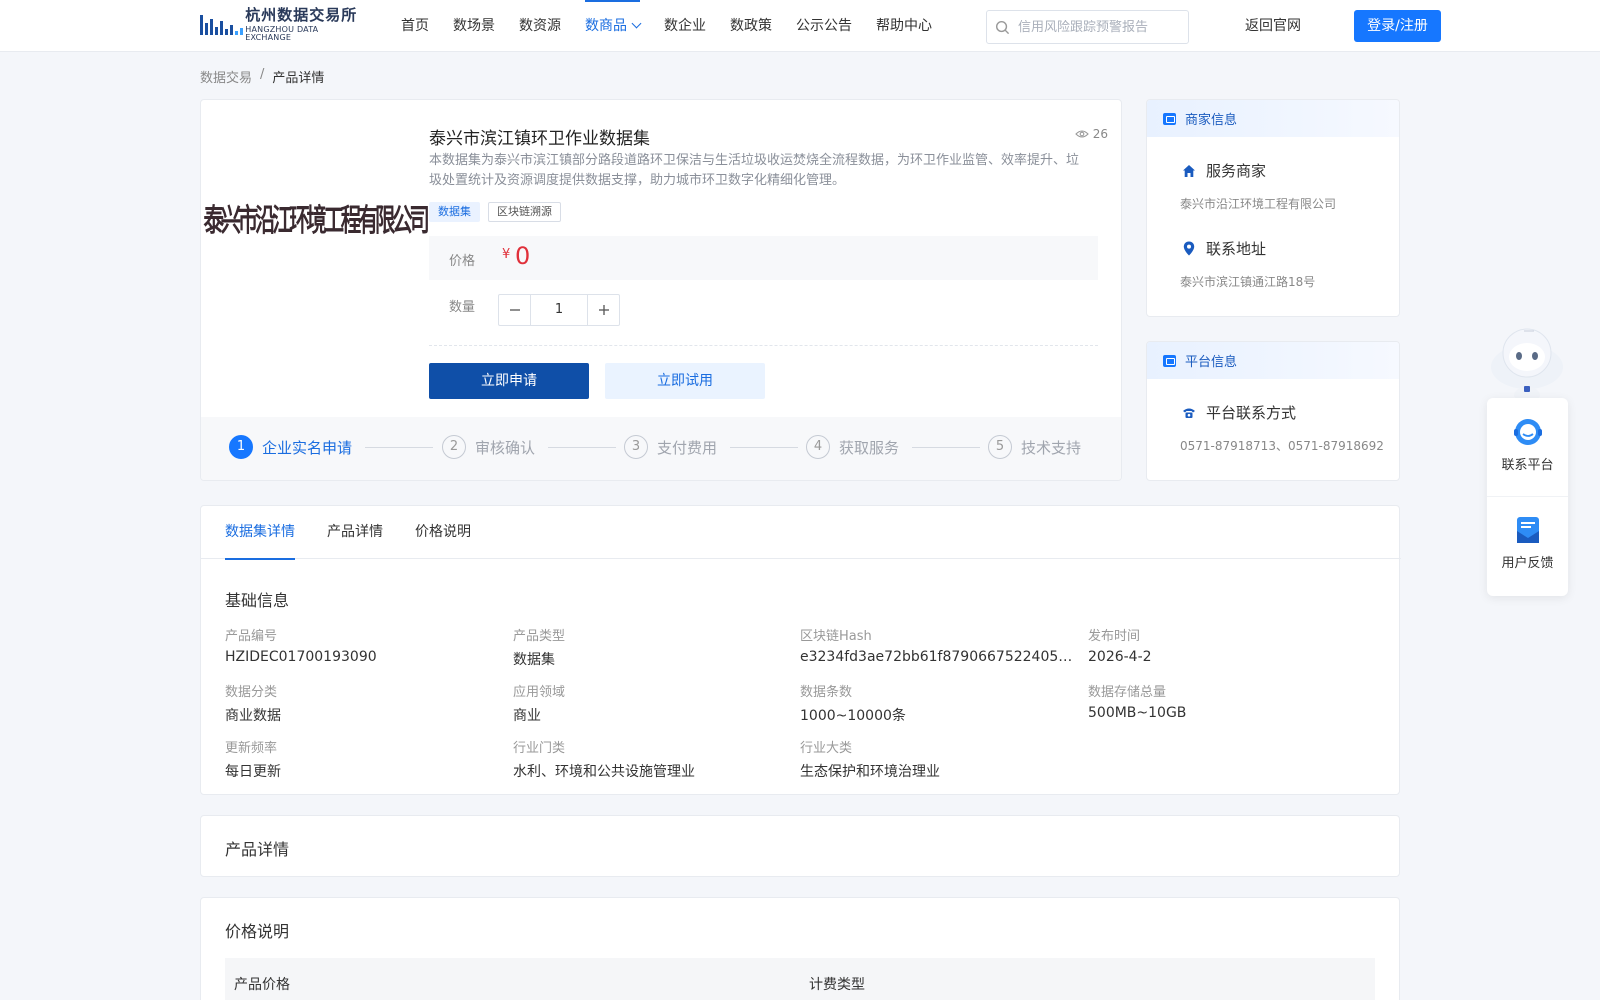  I want to click on step-4: 4 获取服务, so click(852, 447).